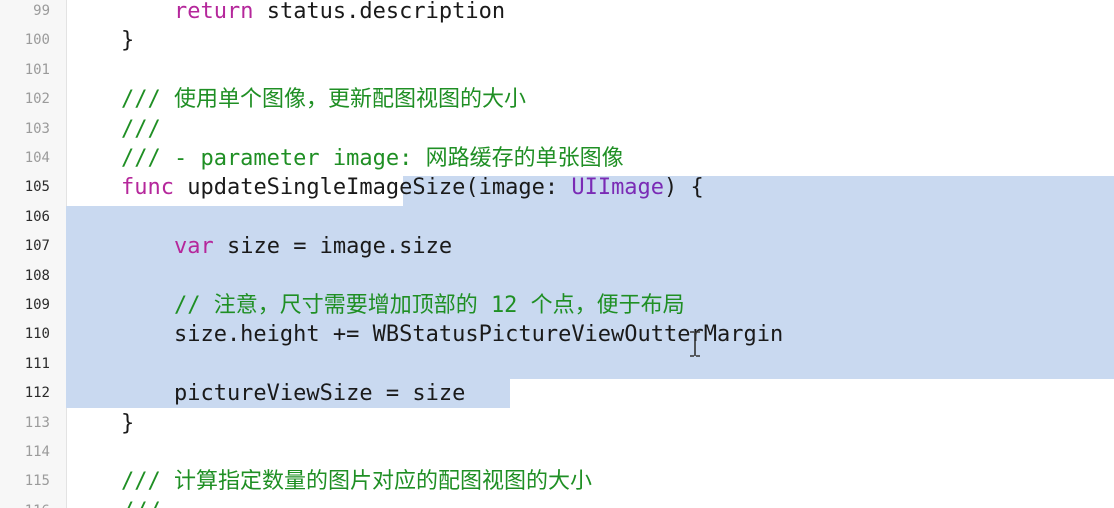 The image size is (1114, 508). I want to click on line-number: 105, so click(37, 187).